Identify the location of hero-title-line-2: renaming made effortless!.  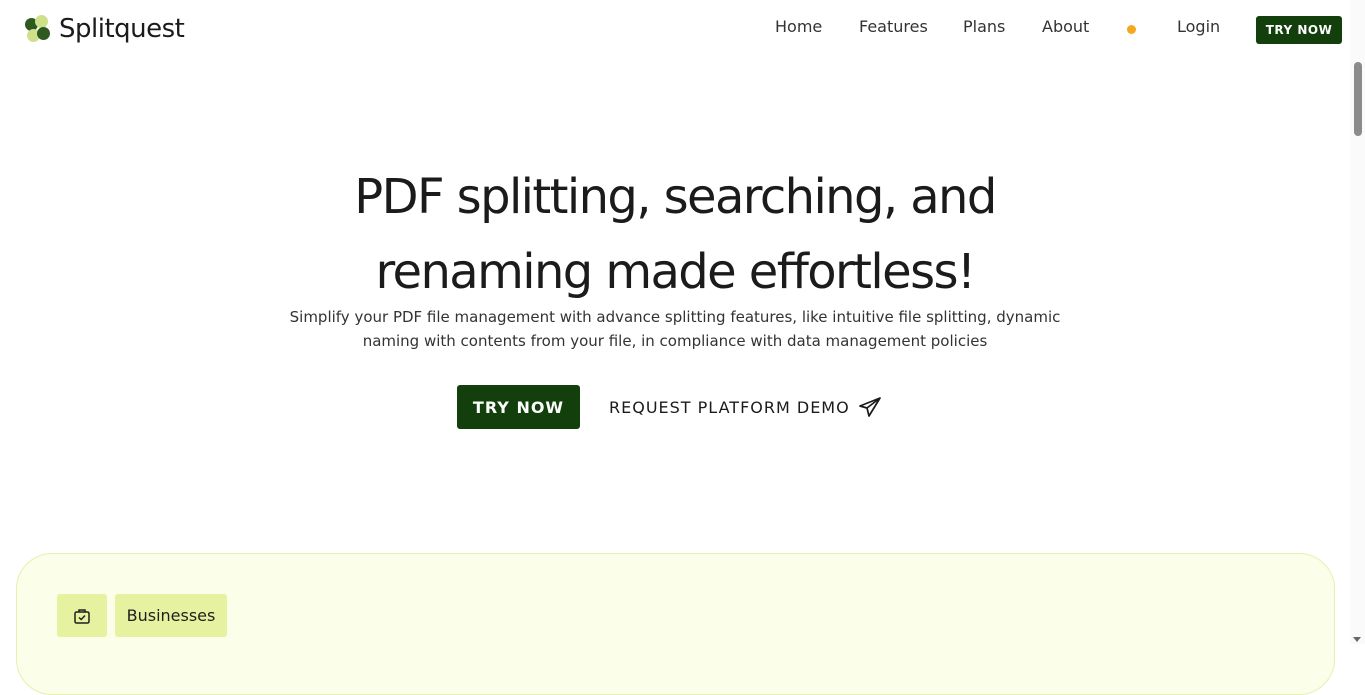
(675, 272).